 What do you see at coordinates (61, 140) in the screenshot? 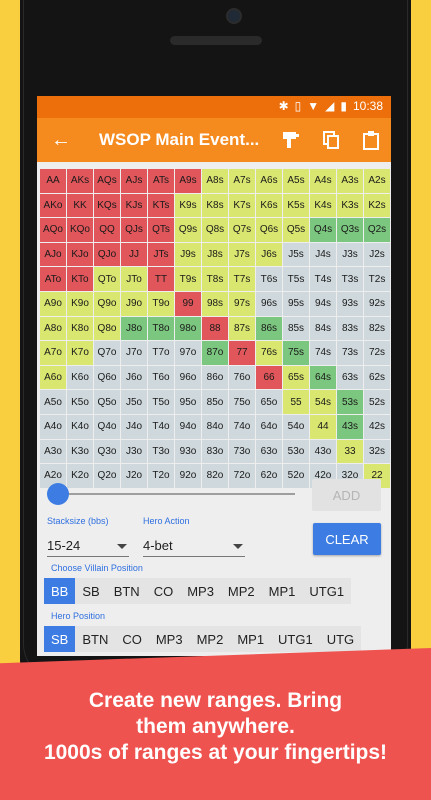
I see `arrow-back-icon: ←` at bounding box center [61, 140].